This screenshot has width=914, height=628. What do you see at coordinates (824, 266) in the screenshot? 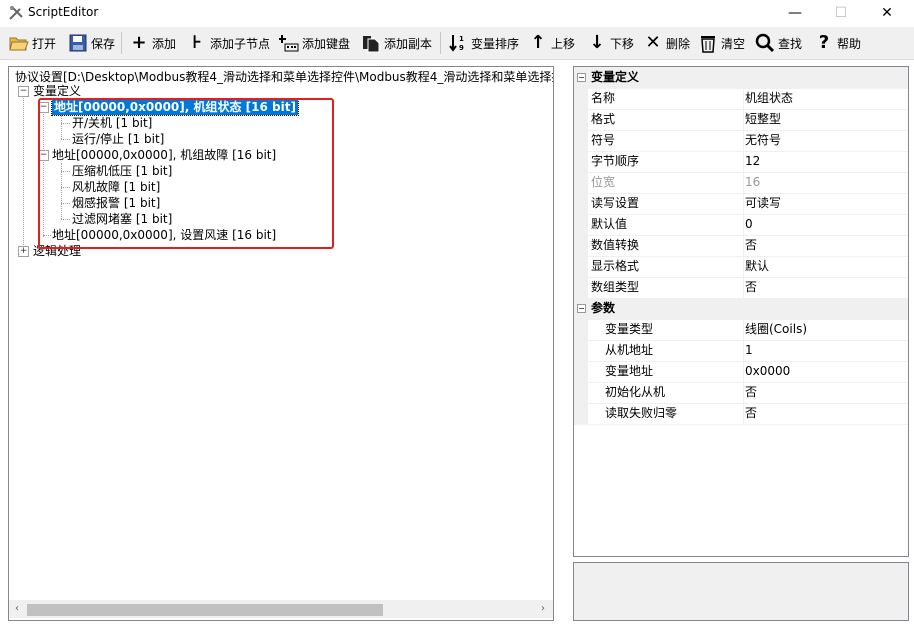
I see `property-value: 默认` at bounding box center [824, 266].